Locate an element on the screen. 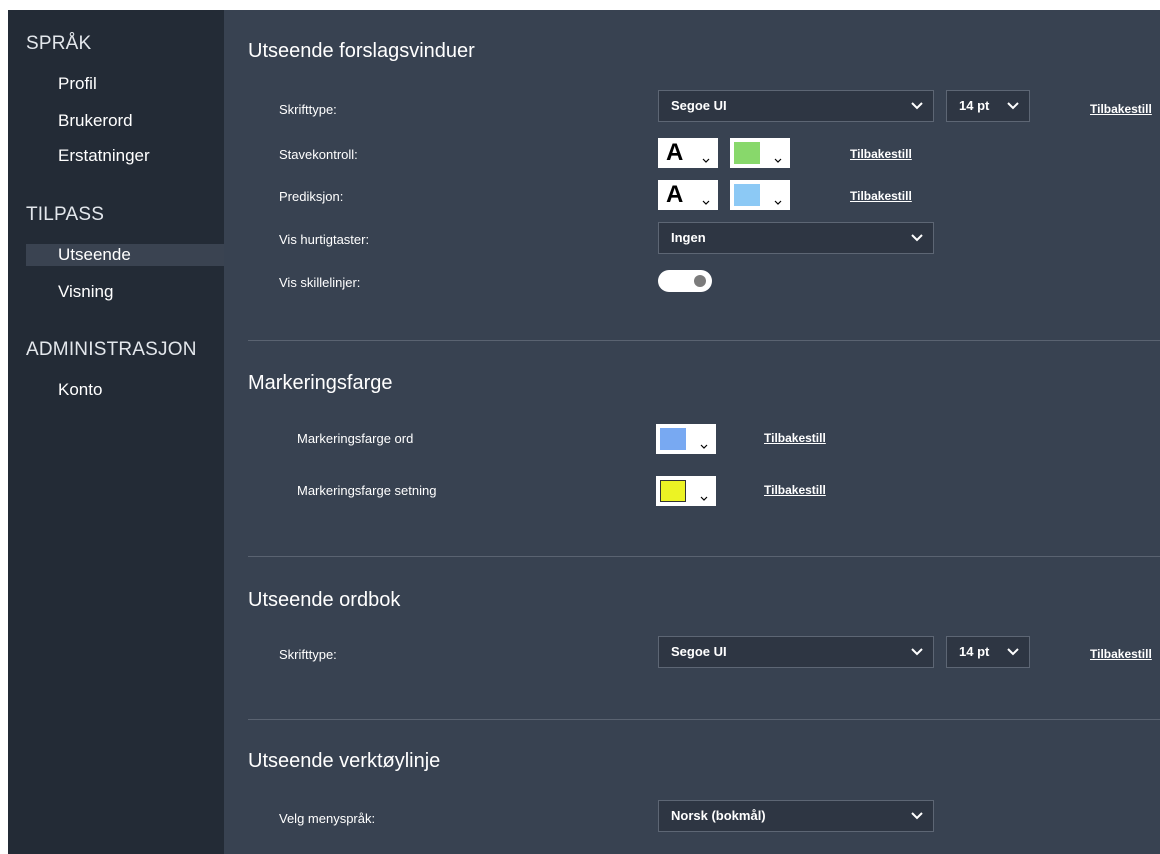 The height and width of the screenshot is (854, 1160). markering-setning-color-picker is located at coordinates (686, 491).